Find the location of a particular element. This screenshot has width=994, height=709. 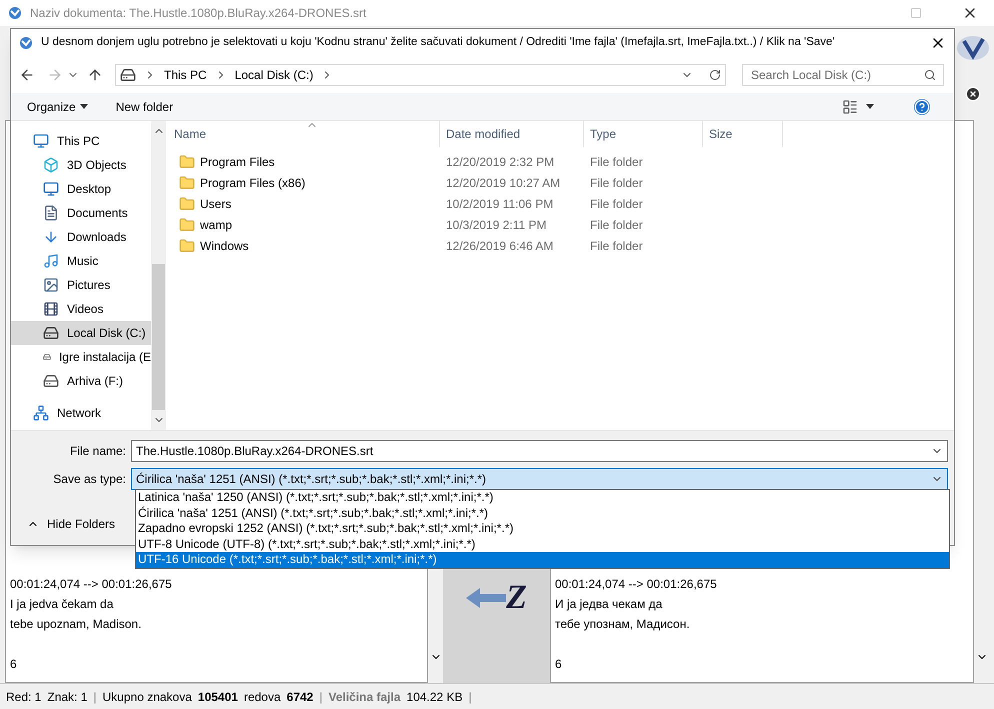

subtitle-line: I ja jedva čekam da is located at coordinates (62, 604).